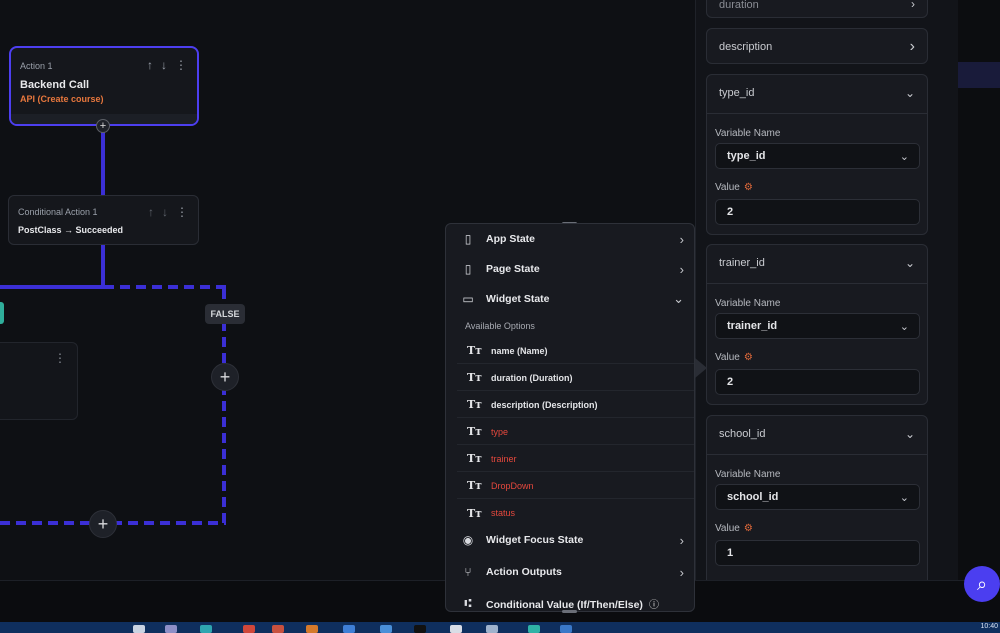  Describe the element at coordinates (103, 524) in the screenshot. I see `add-action-bottom-button: +` at that location.